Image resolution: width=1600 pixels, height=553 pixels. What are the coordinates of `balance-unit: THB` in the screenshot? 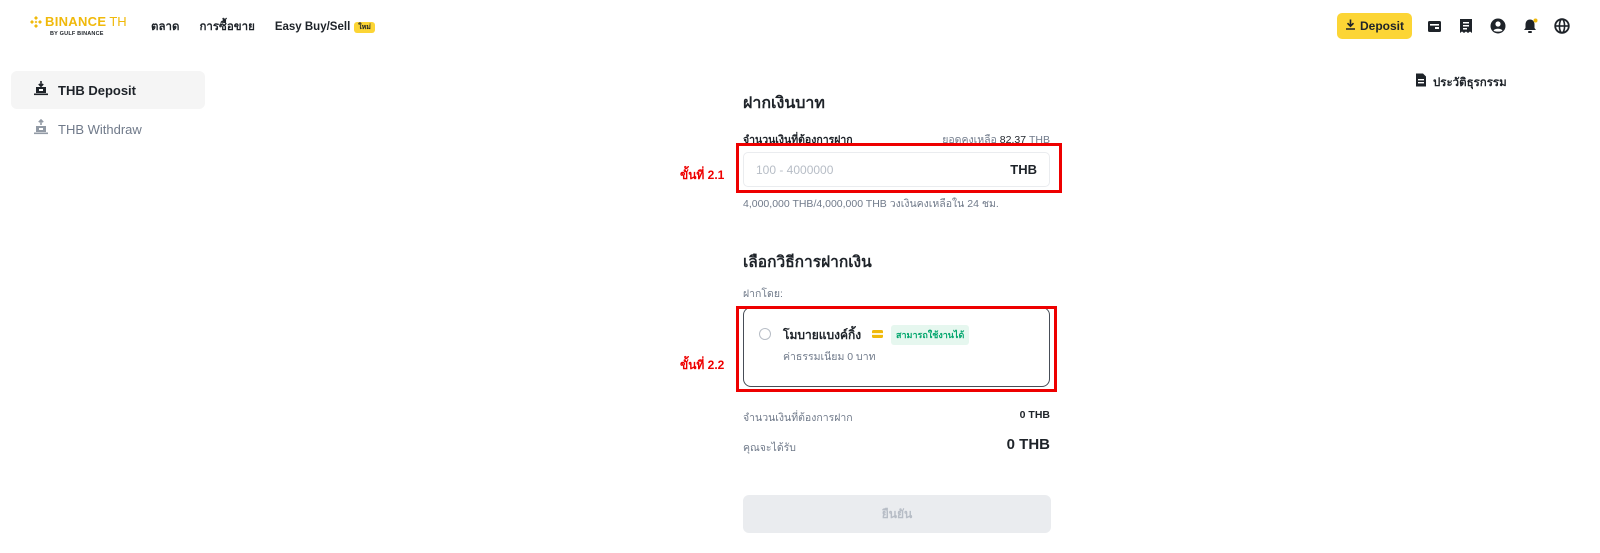 It's located at (1039, 140).